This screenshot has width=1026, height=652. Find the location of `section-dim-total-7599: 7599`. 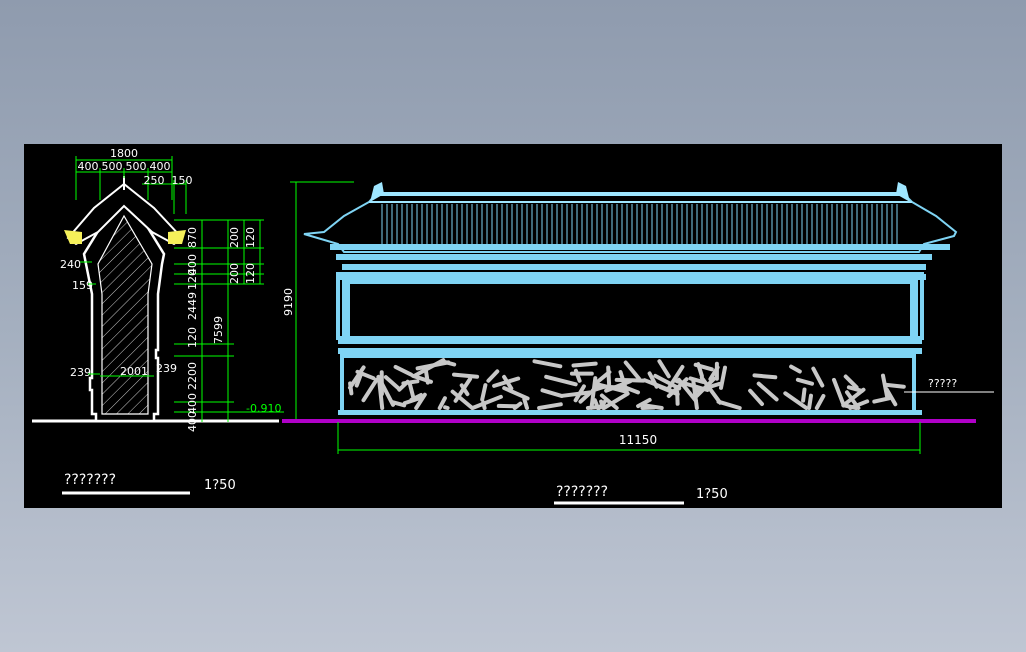

section-dim-total-7599: 7599 is located at coordinates (218, 330).